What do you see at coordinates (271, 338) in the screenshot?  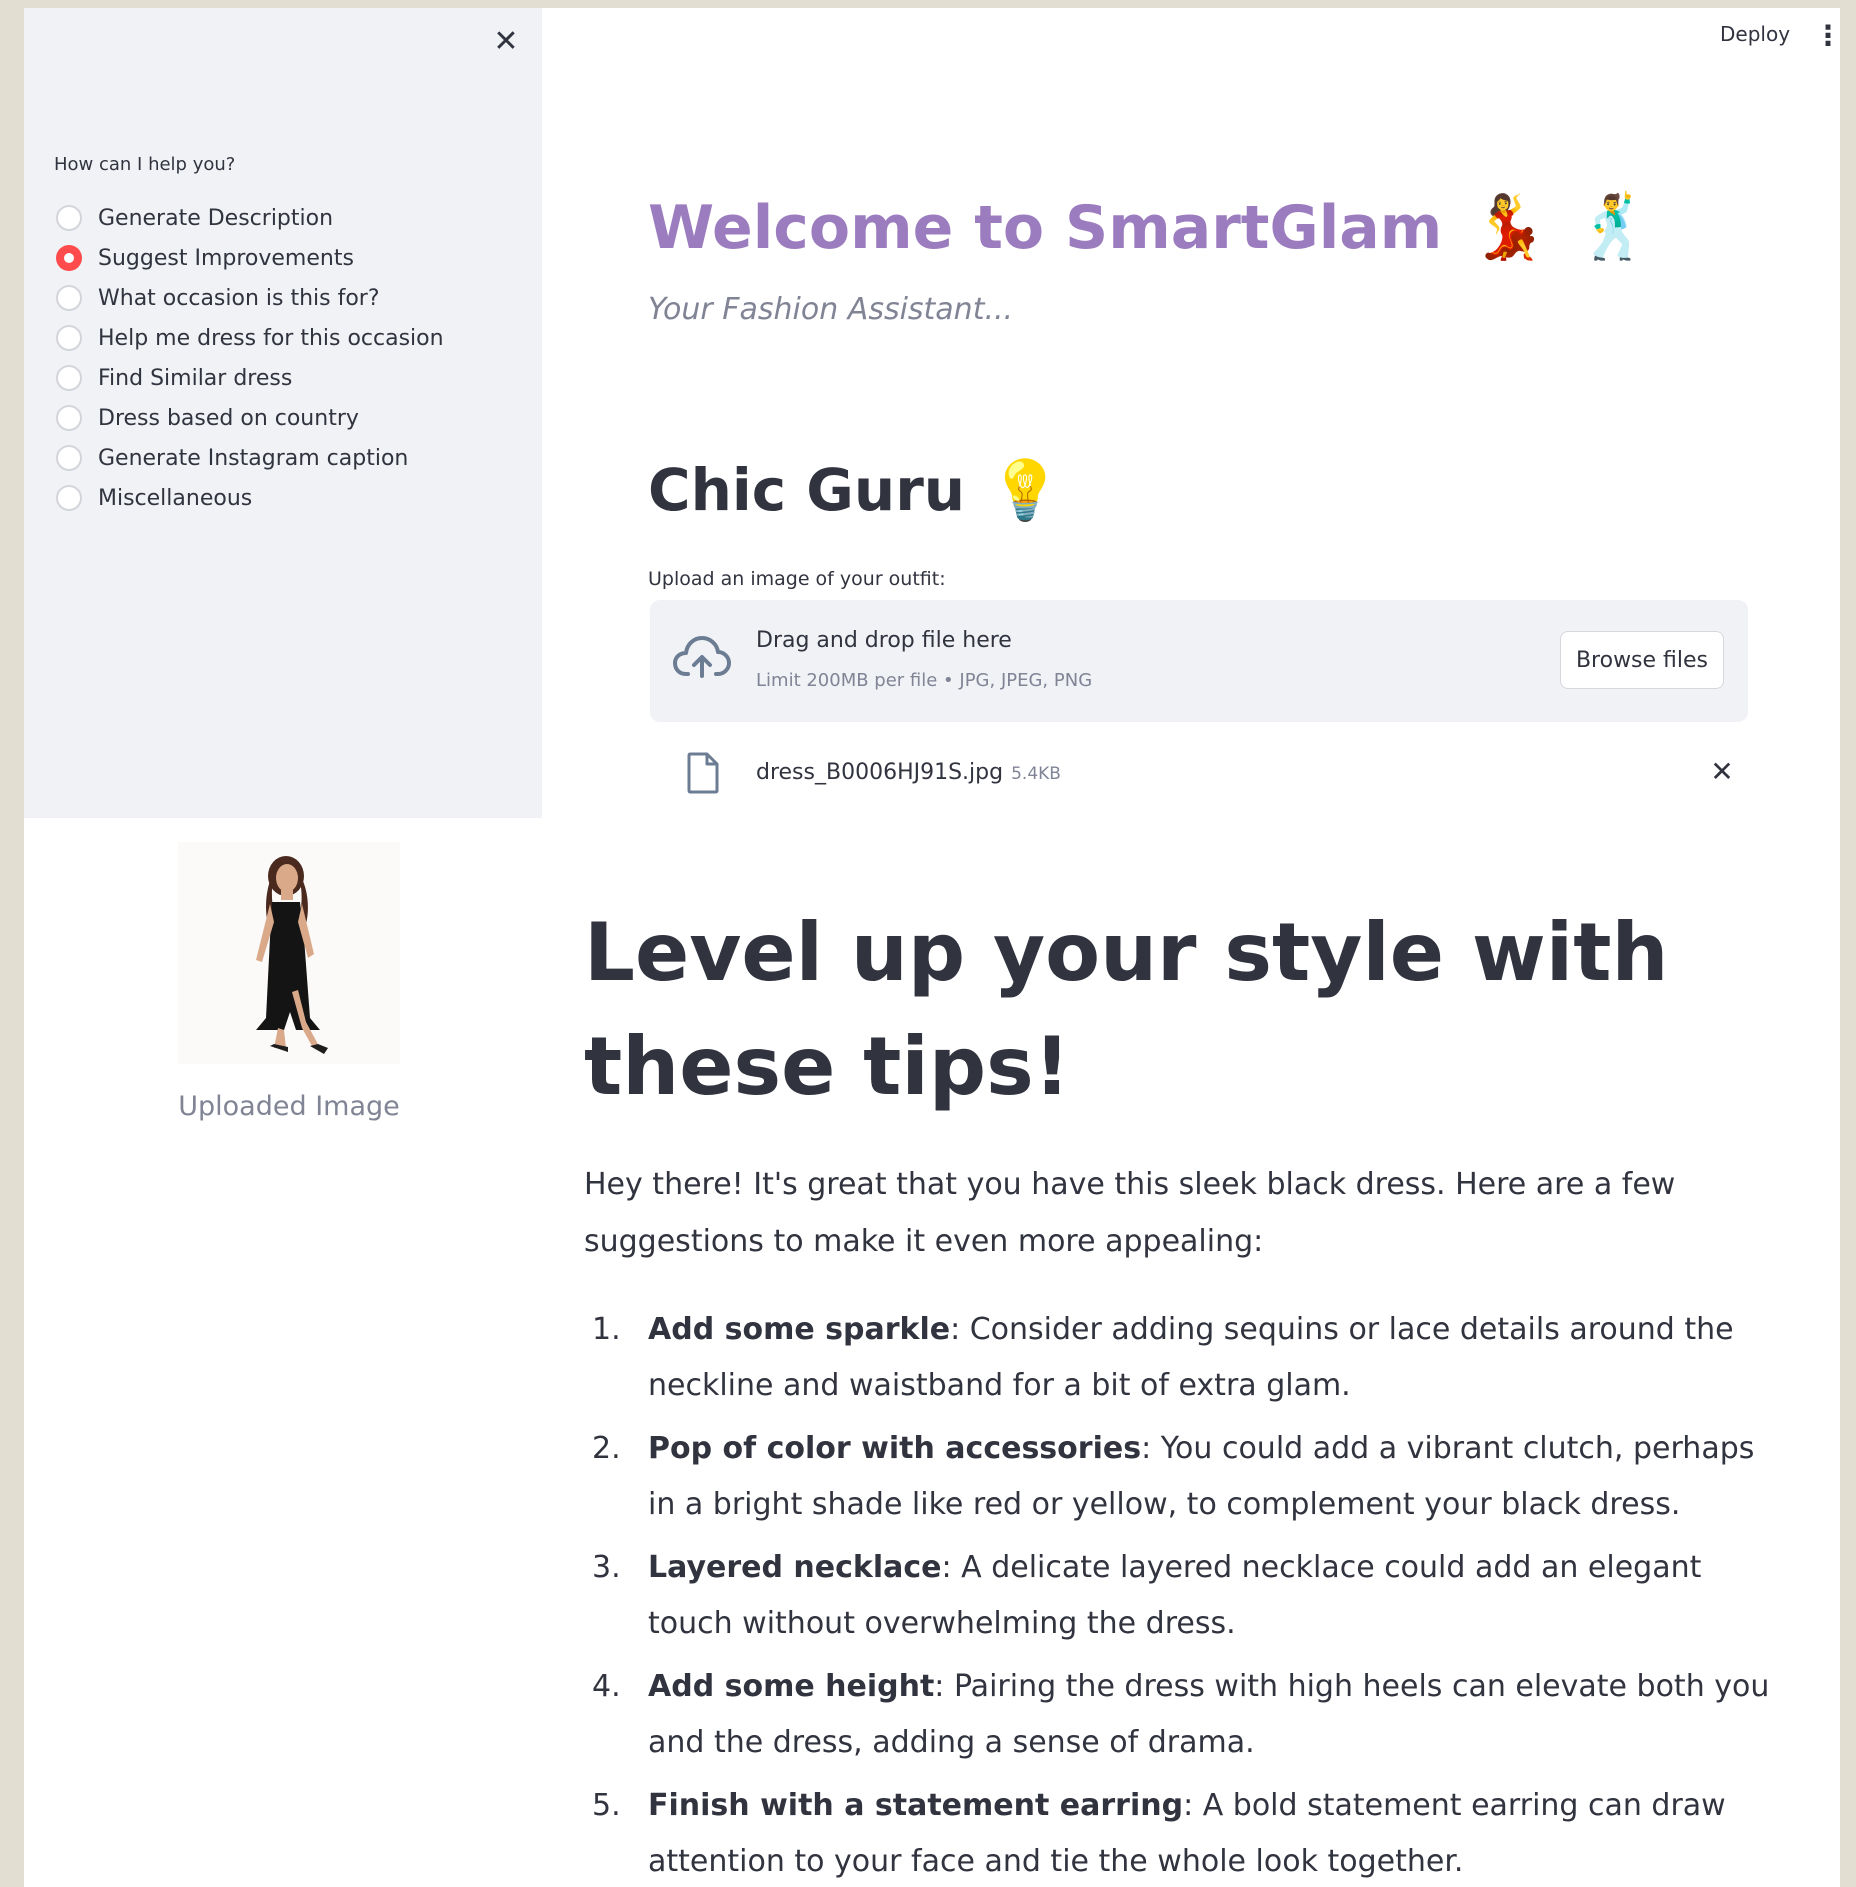 I see `radio-option-label: Help me dress for this occasion` at bounding box center [271, 338].